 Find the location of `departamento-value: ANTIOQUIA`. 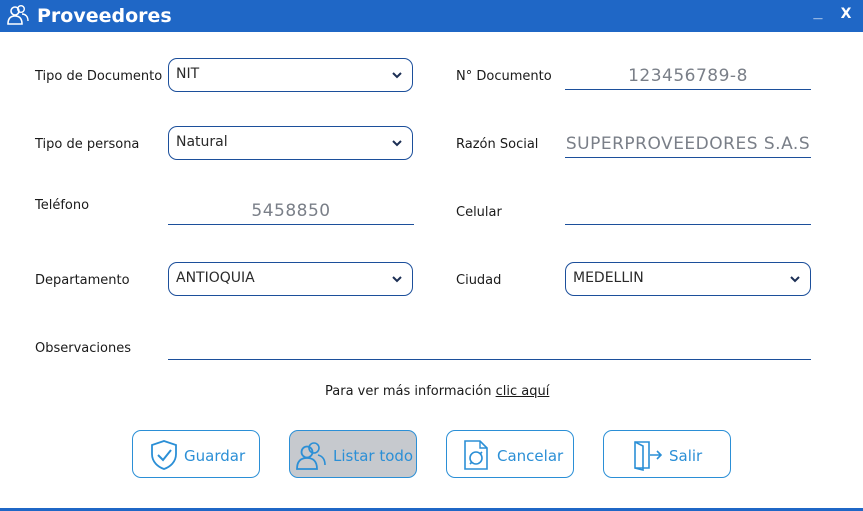

departamento-value: ANTIOQUIA is located at coordinates (215, 278).